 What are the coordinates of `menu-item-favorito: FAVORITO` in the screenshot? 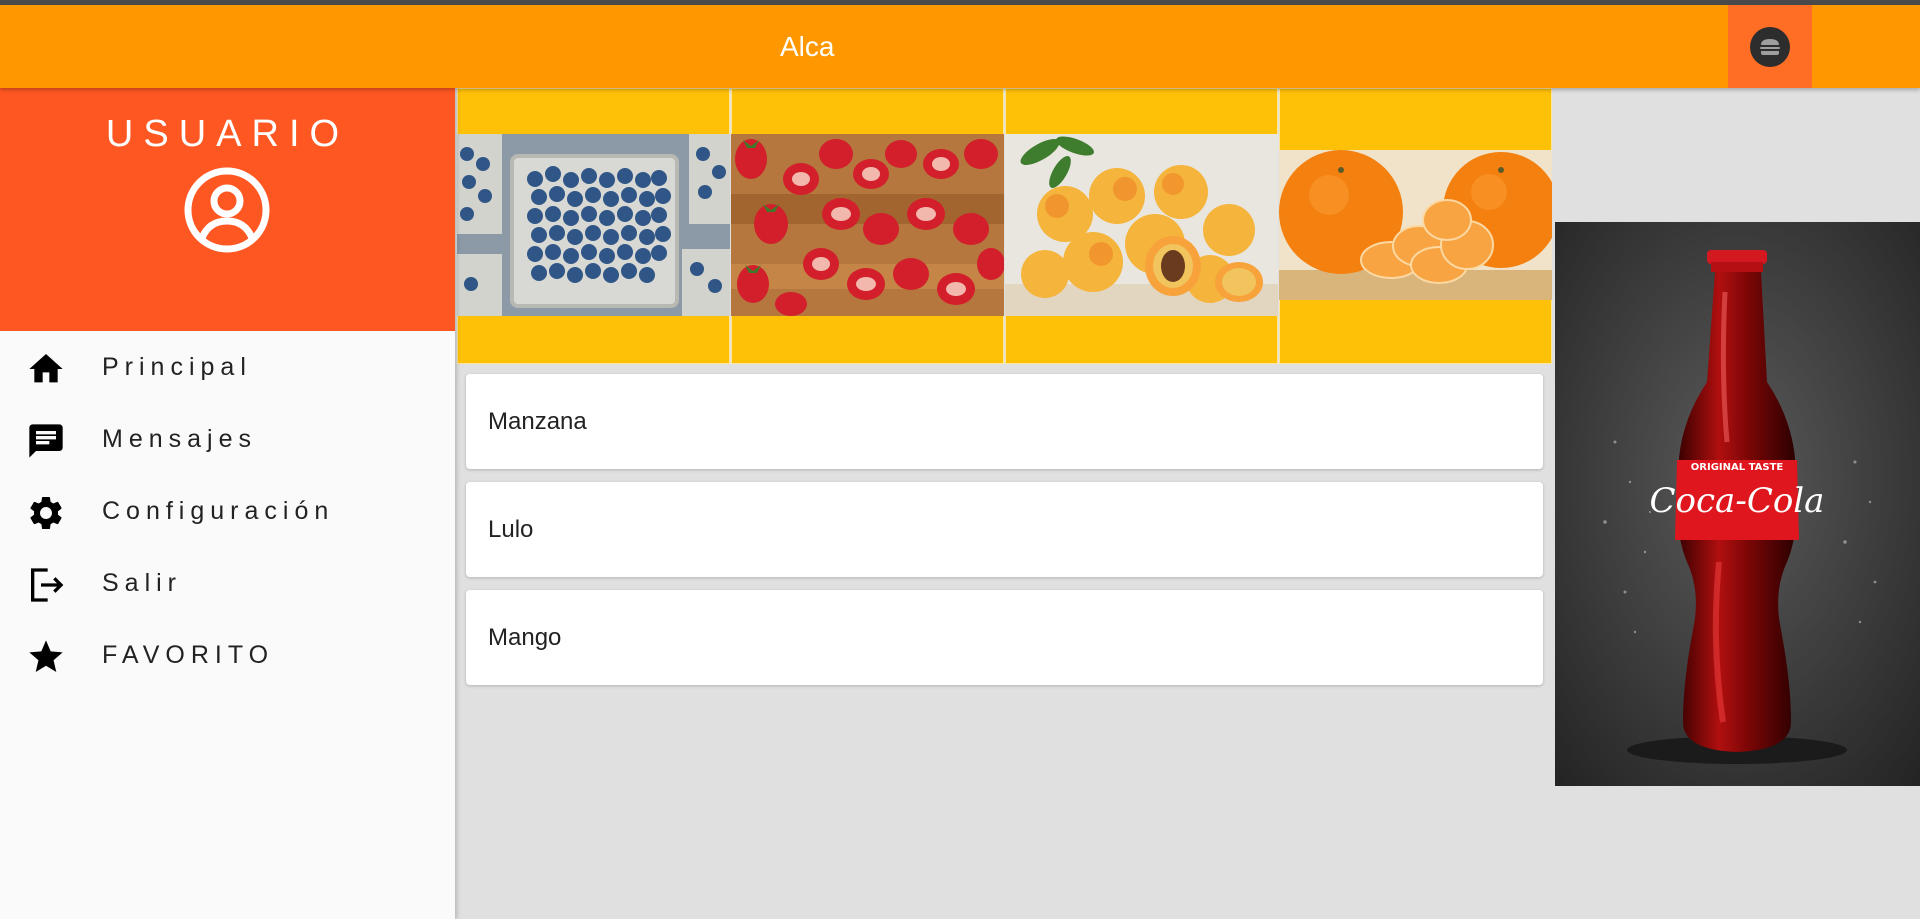 It's located at (227, 655).